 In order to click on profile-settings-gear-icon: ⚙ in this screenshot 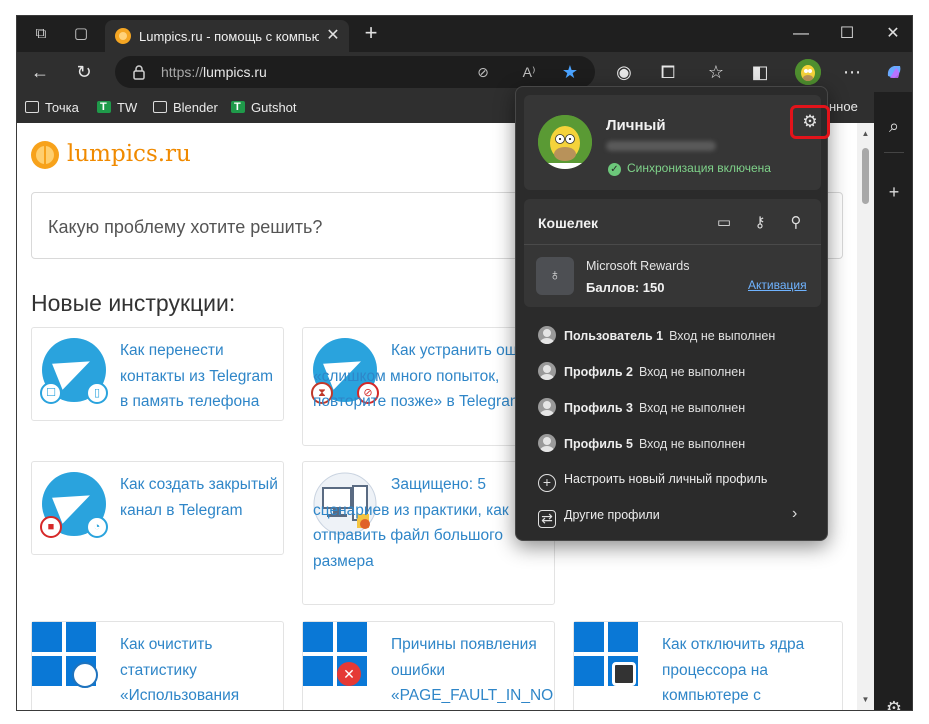, I will do `click(810, 122)`.